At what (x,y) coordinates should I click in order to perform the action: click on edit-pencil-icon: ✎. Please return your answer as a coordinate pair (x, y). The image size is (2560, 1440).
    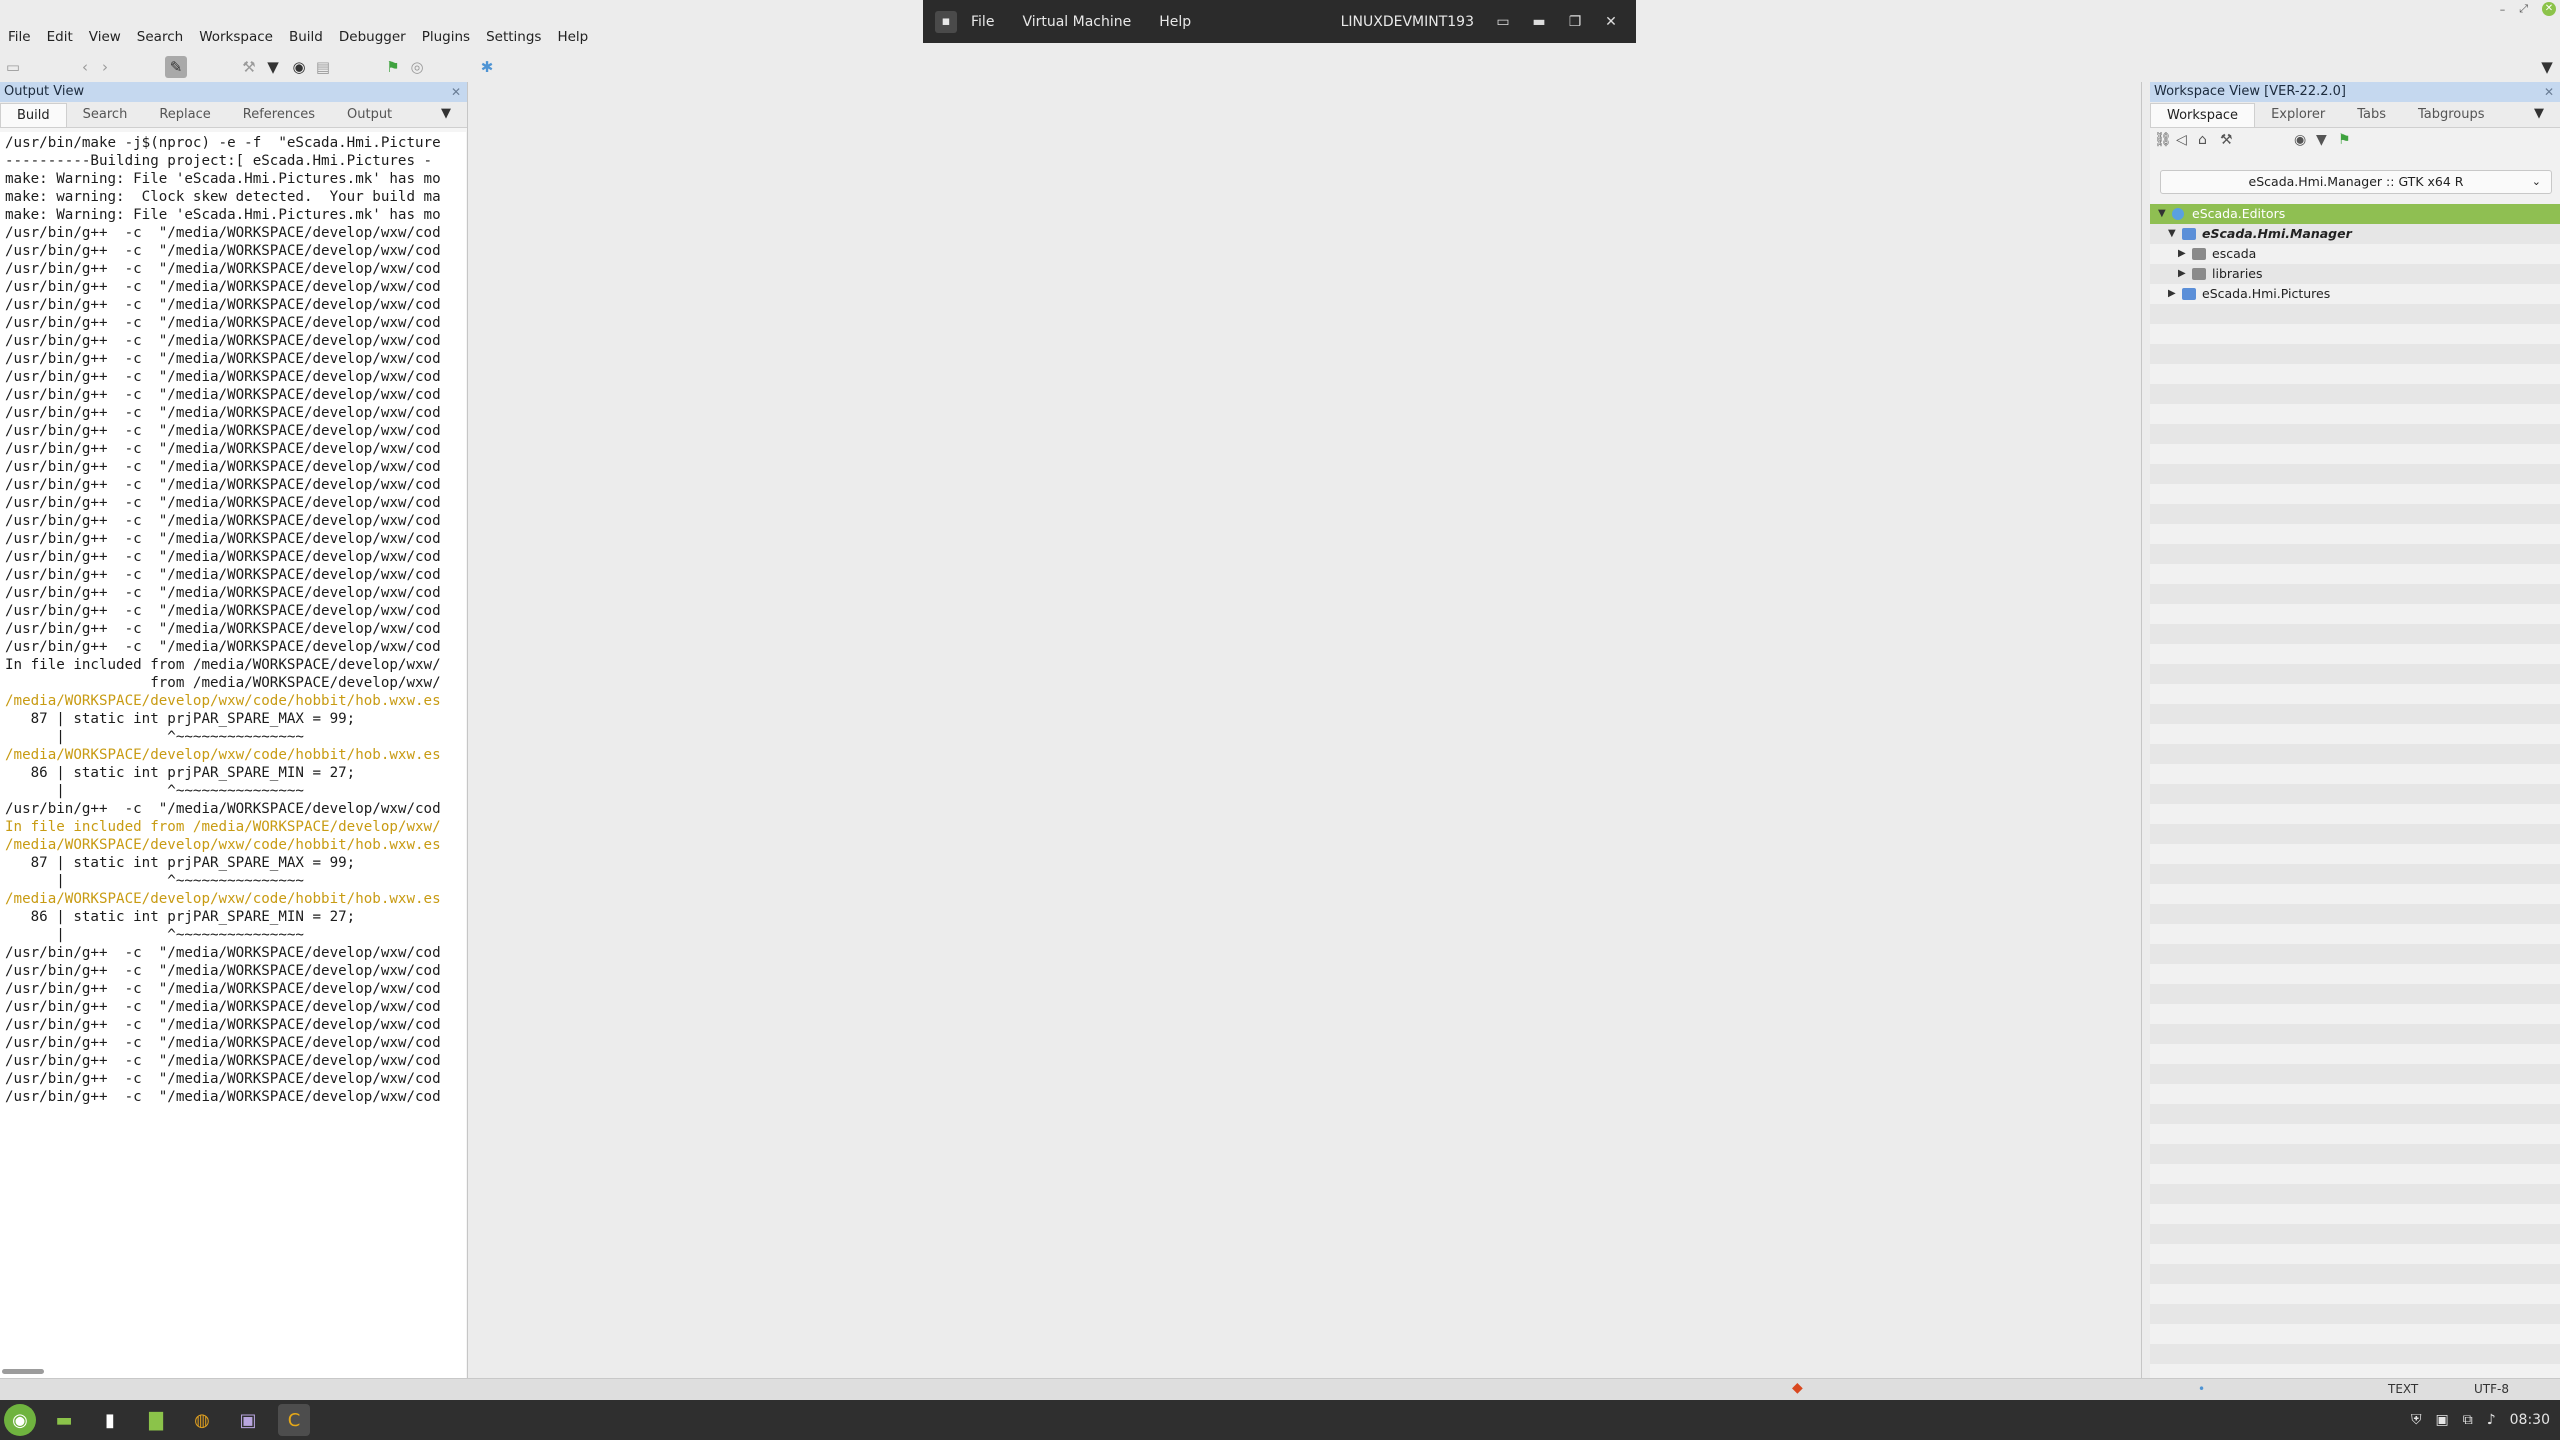
    Looking at the image, I should click on (176, 67).